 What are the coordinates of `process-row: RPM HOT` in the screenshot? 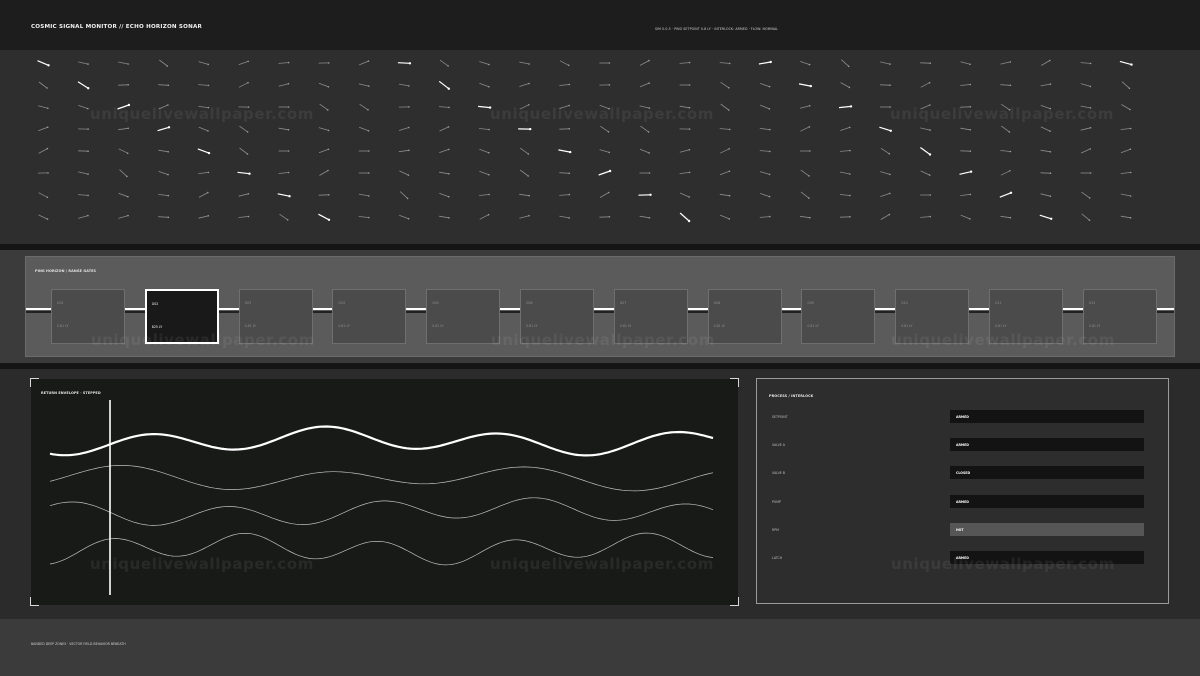 It's located at (962, 529).